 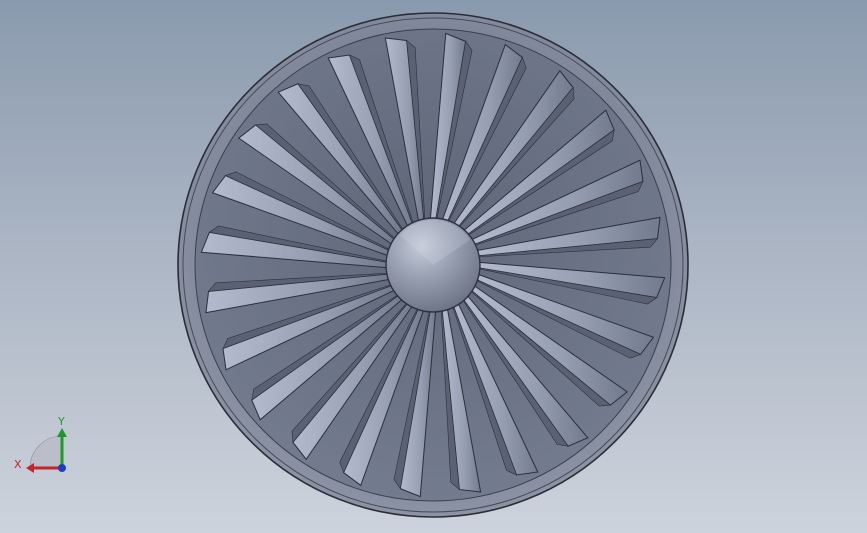 What do you see at coordinates (62, 432) in the screenshot?
I see `triad-y-arrow-icon` at bounding box center [62, 432].